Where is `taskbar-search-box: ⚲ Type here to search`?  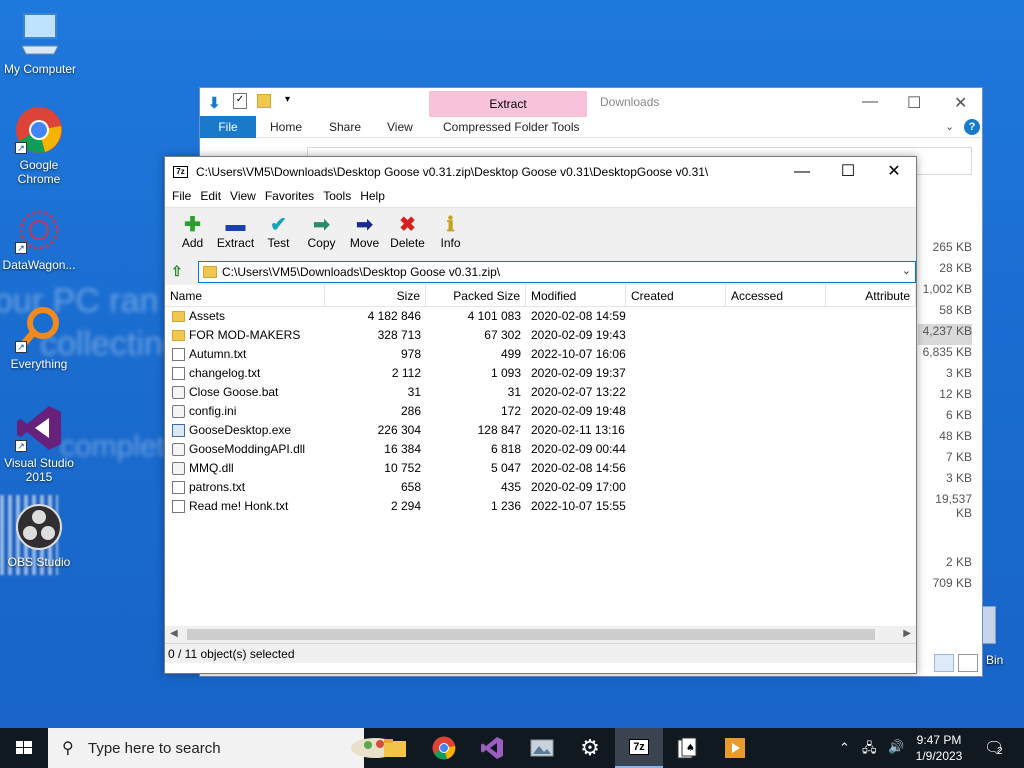 taskbar-search-box: ⚲ Type here to search is located at coordinates (223, 748).